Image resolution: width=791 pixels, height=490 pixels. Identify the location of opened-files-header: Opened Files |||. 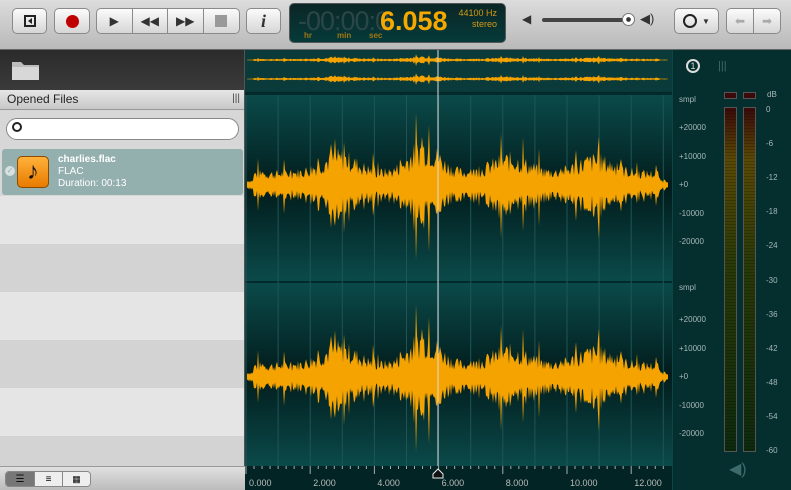
(122, 100).